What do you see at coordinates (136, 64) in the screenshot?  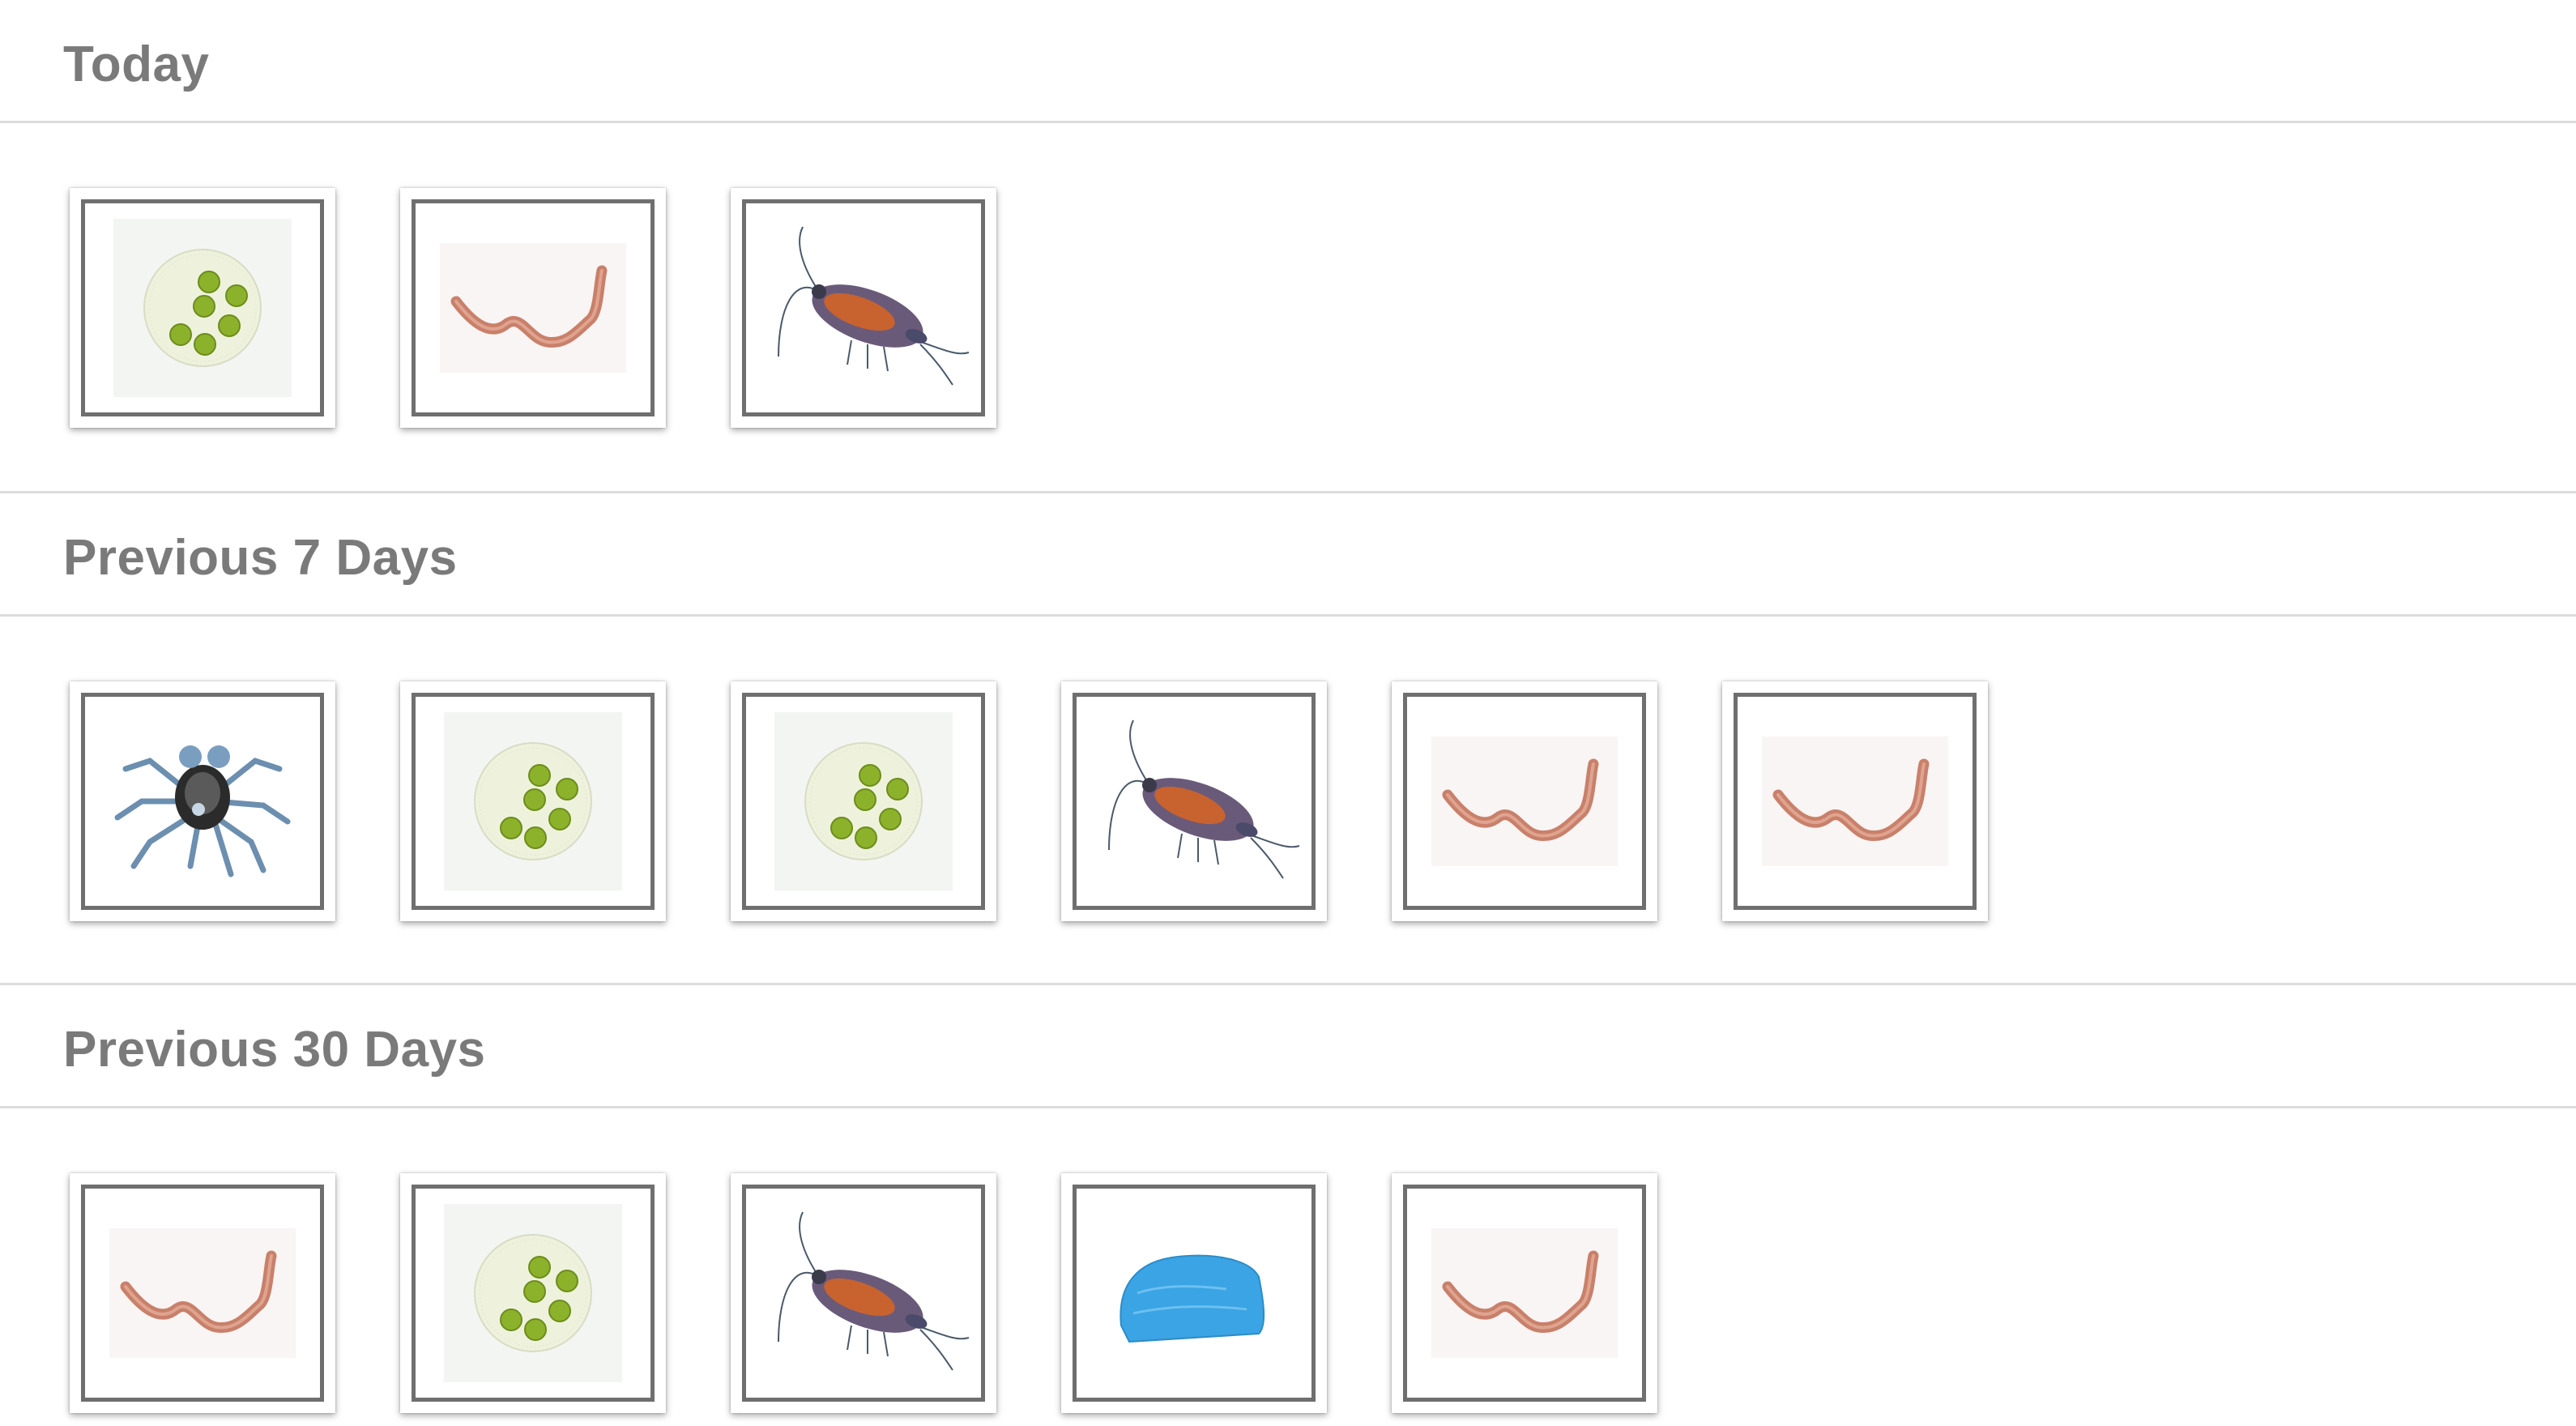 I see `section-title: Today` at bounding box center [136, 64].